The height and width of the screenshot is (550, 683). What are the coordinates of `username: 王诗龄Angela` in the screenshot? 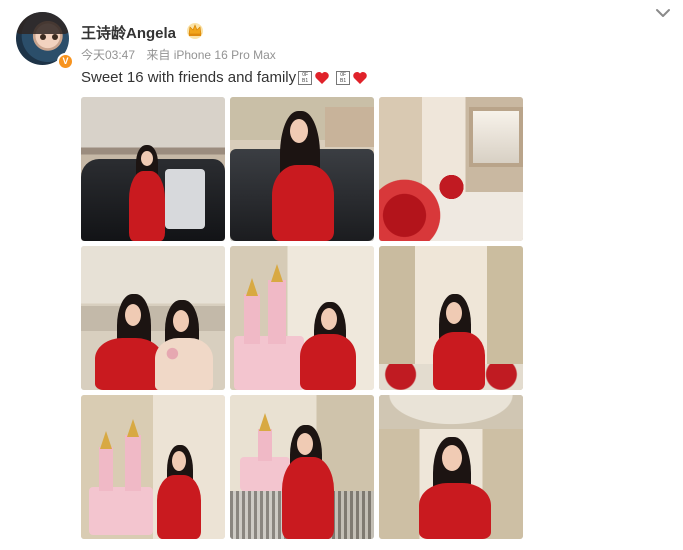 It's located at (128, 32).